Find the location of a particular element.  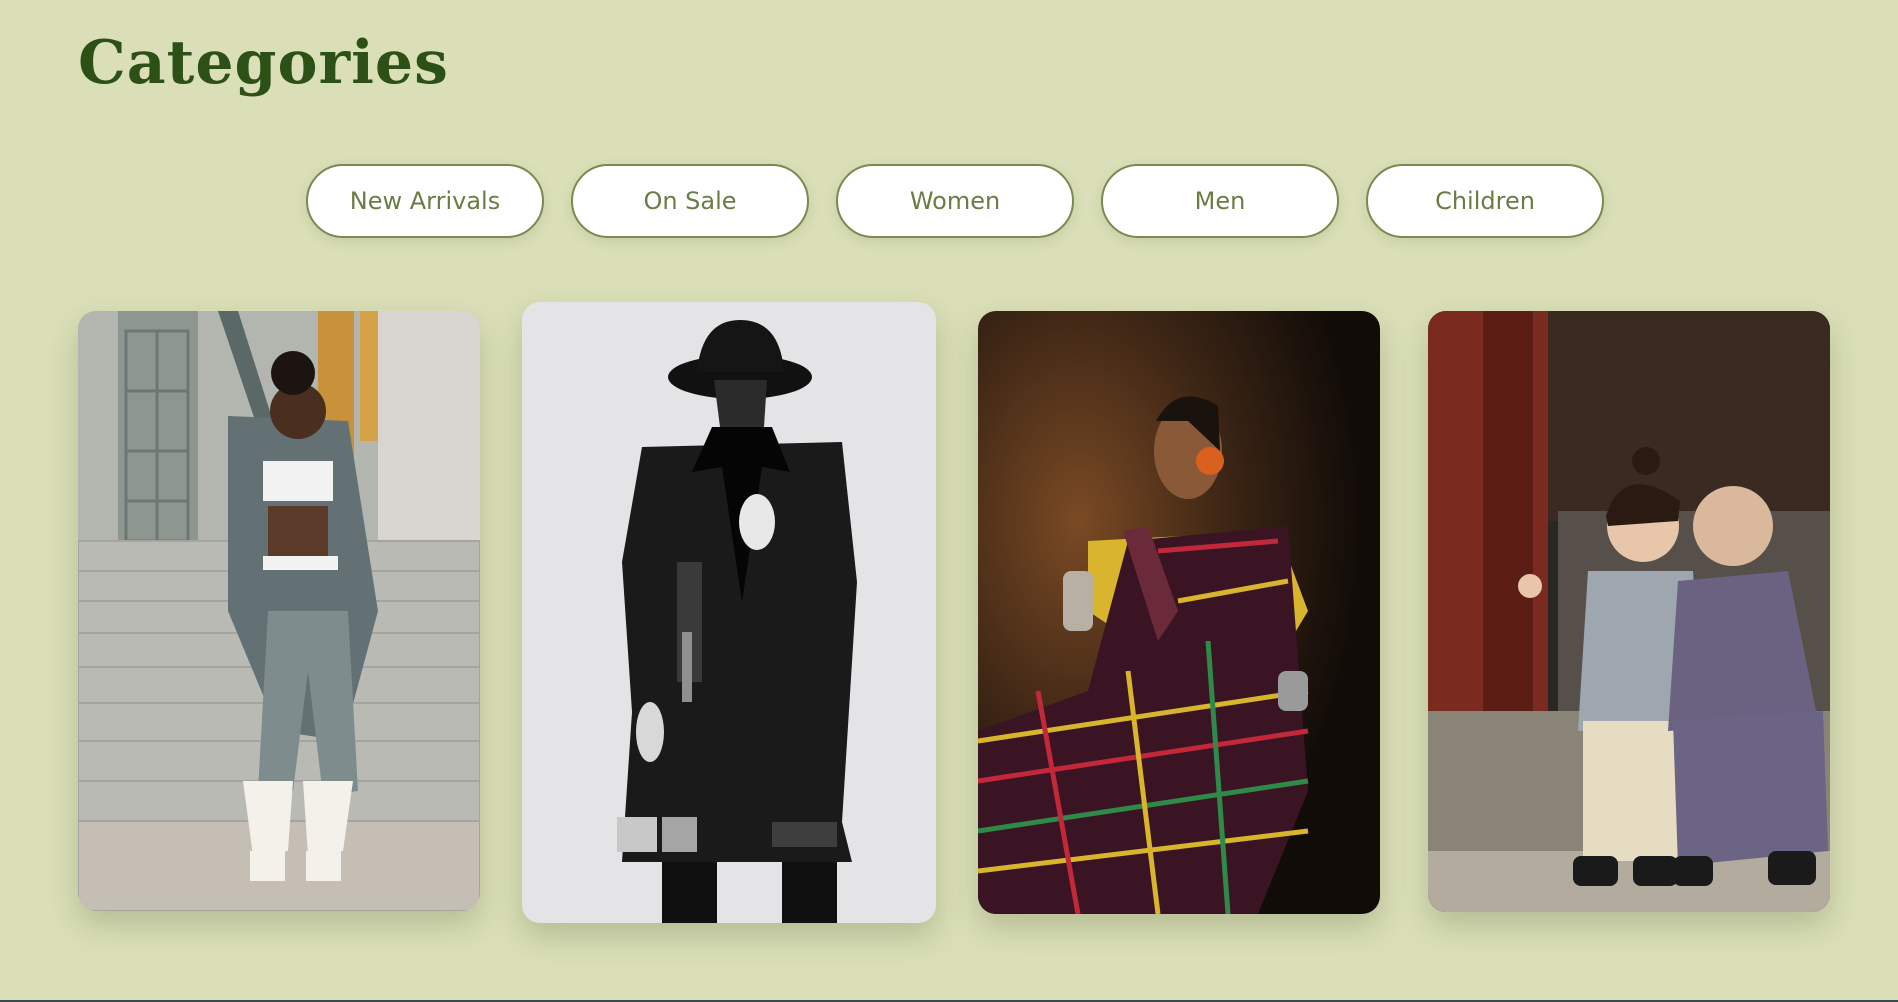

woman-street-photo is located at coordinates (279, 611).